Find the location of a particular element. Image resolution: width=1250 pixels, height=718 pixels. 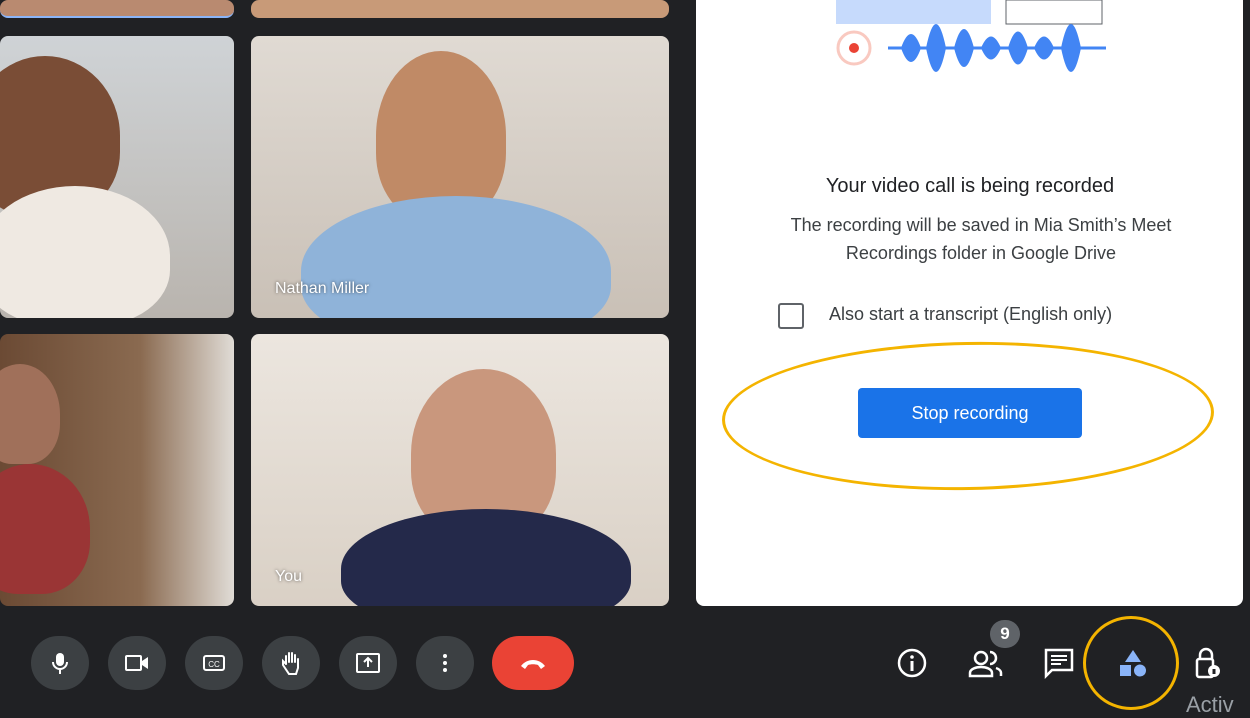

watermark-text: Activ is located at coordinates (1210, 704).